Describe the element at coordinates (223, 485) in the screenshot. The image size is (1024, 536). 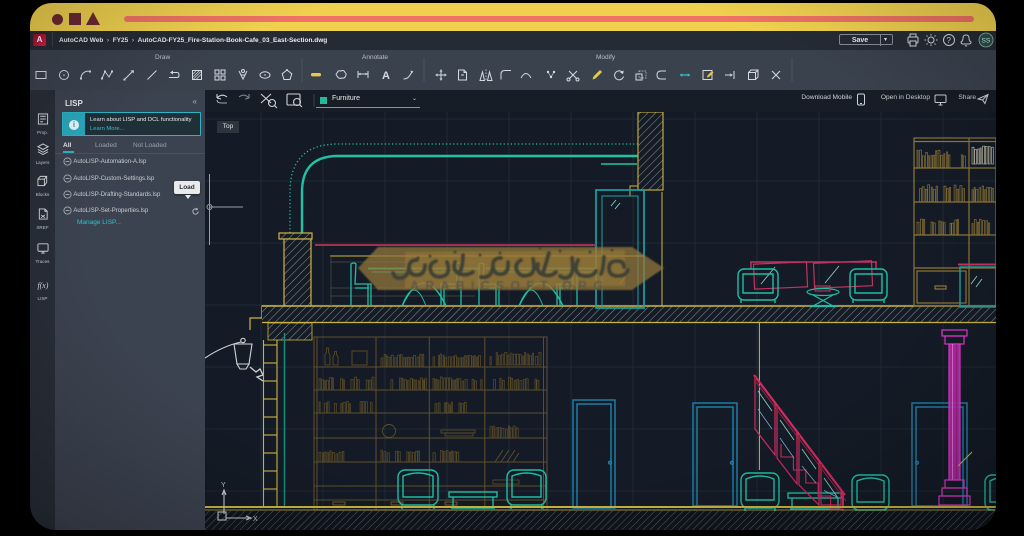
I see `svg-text: Y` at that location.